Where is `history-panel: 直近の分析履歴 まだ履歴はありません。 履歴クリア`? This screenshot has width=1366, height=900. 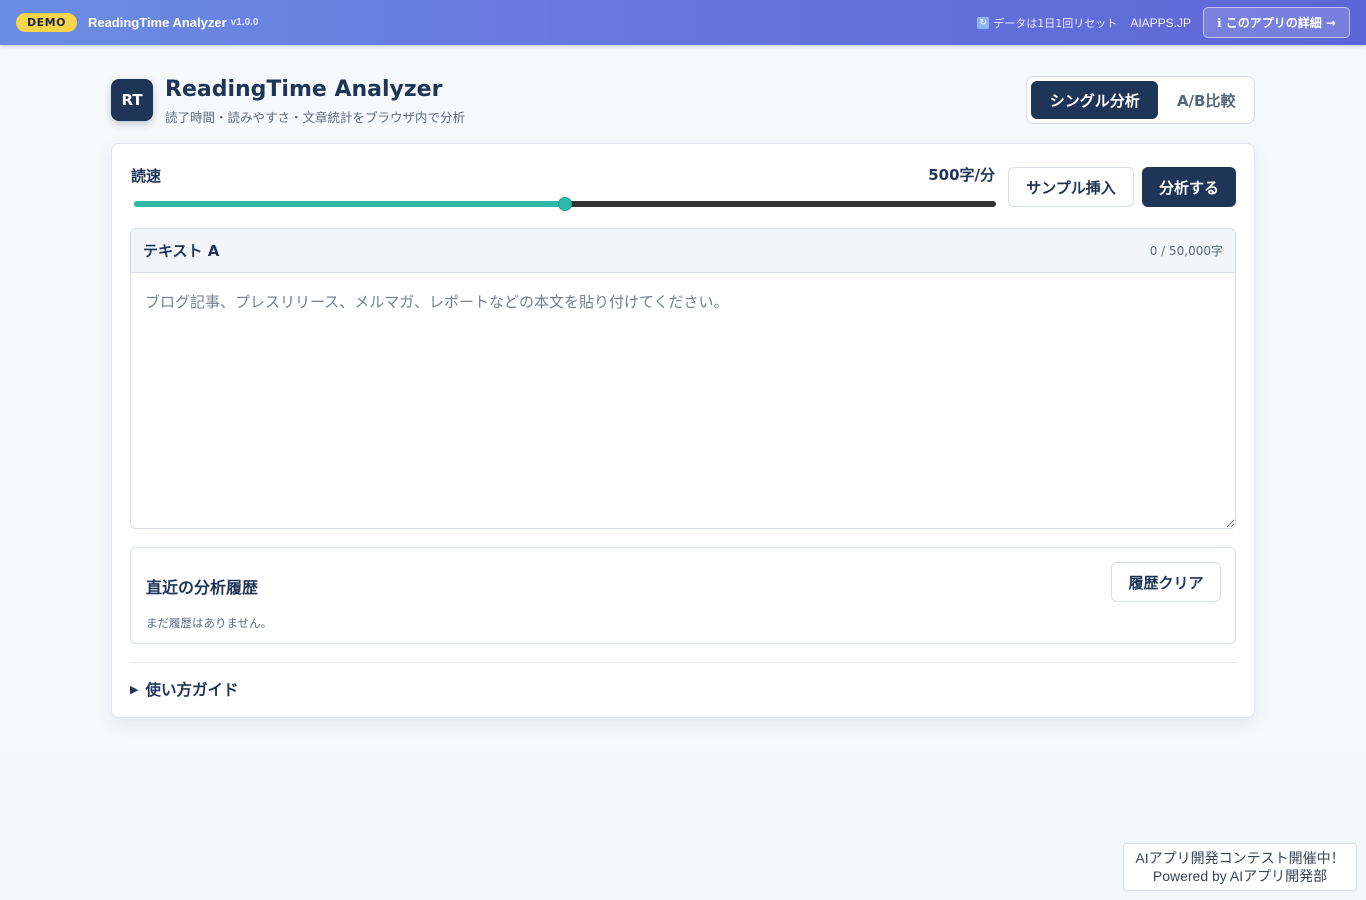
history-panel: 直近の分析履歴 まだ履歴はありません。 履歴クリア is located at coordinates (683, 595).